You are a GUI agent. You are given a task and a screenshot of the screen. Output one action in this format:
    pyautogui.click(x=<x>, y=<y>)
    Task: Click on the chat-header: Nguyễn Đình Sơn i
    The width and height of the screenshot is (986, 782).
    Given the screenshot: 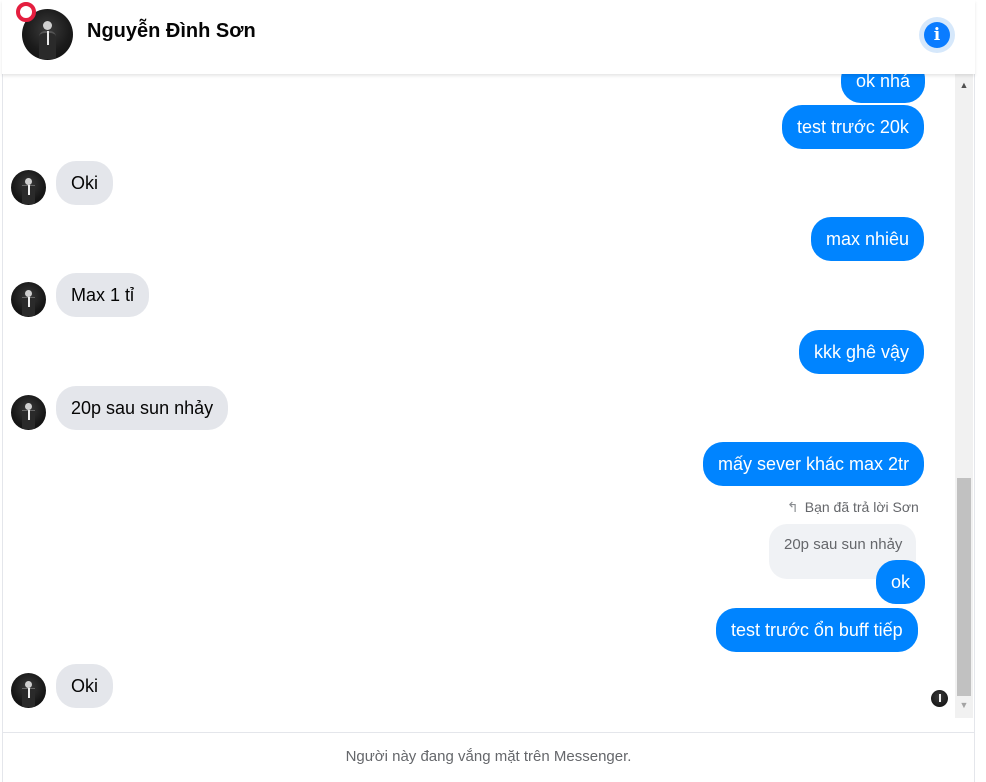 What is the action you would take?
    pyautogui.click(x=488, y=37)
    